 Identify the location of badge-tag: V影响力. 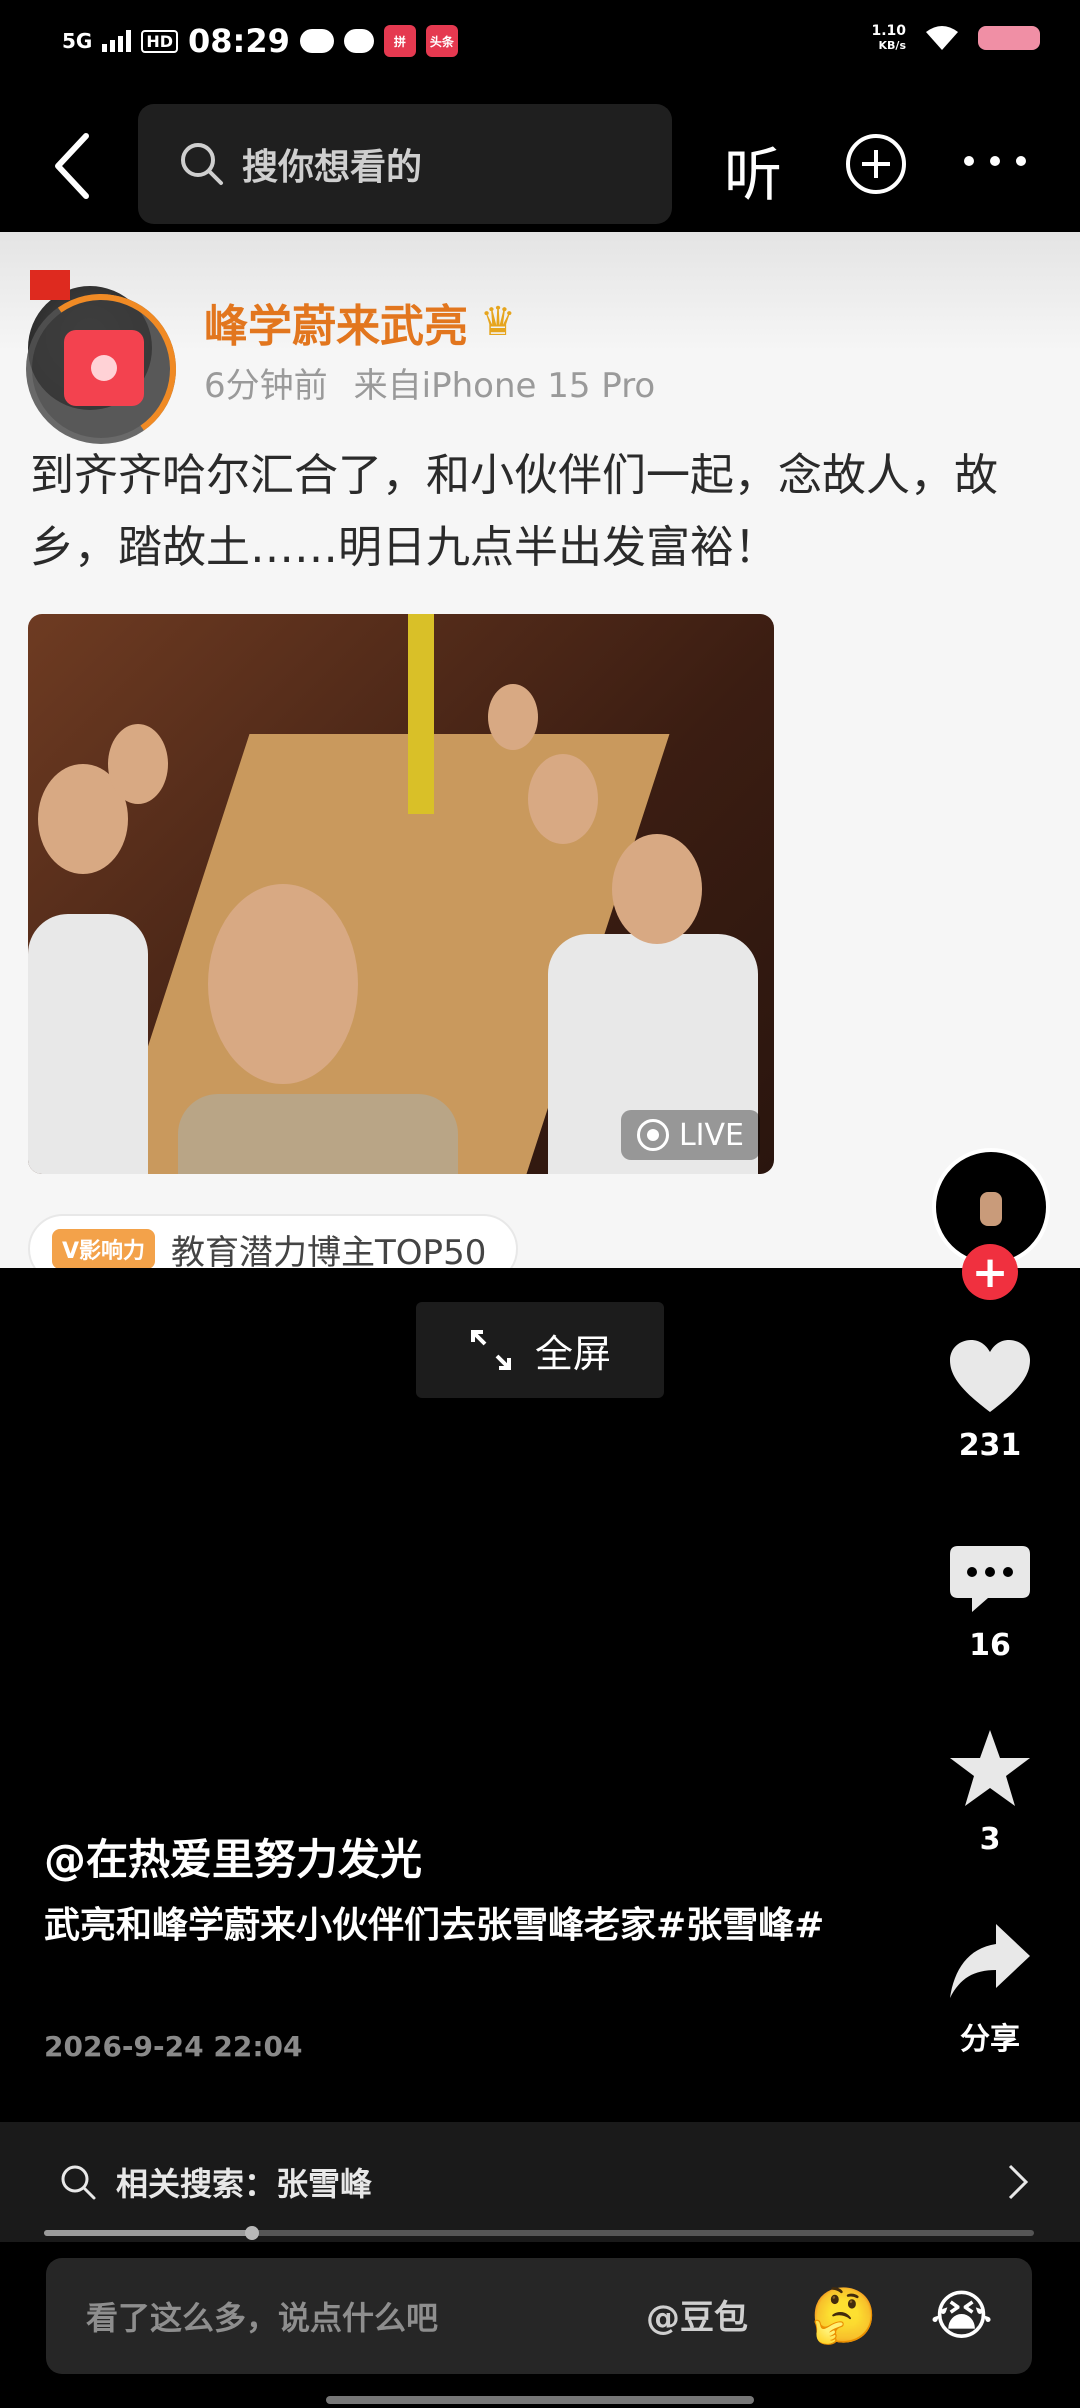
(104, 1248).